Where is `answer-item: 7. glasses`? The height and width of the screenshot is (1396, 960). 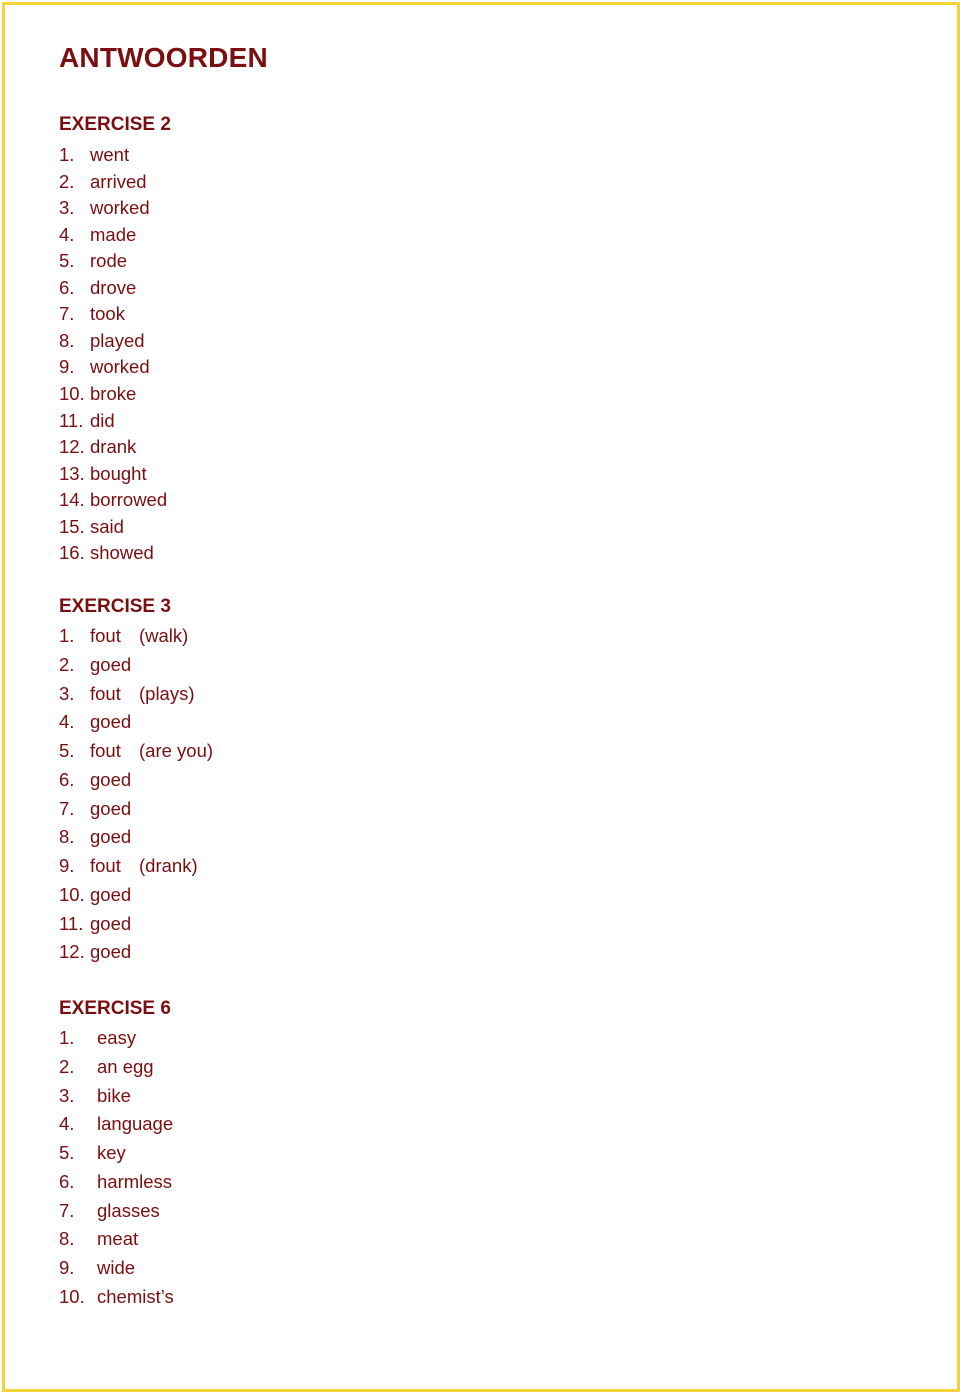
answer-item: 7. glasses is located at coordinates (109, 1211).